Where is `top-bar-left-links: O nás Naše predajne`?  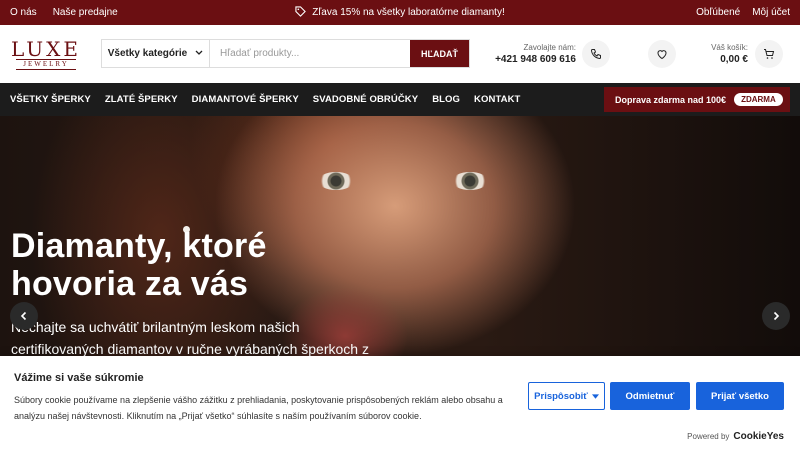
top-bar-left-links: O nás Naše predajne is located at coordinates (64, 12).